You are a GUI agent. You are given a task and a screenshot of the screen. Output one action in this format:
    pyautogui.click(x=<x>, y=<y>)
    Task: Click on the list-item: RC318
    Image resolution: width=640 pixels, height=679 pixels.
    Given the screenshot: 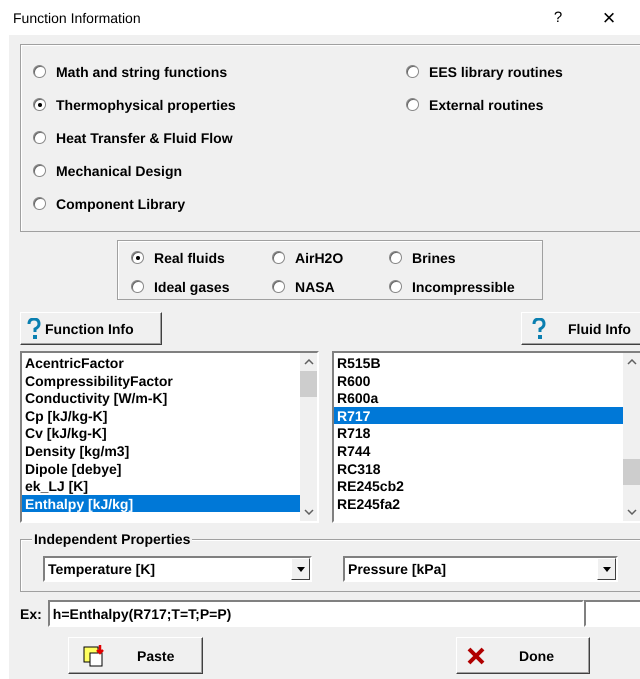 What is the action you would take?
    pyautogui.click(x=478, y=469)
    